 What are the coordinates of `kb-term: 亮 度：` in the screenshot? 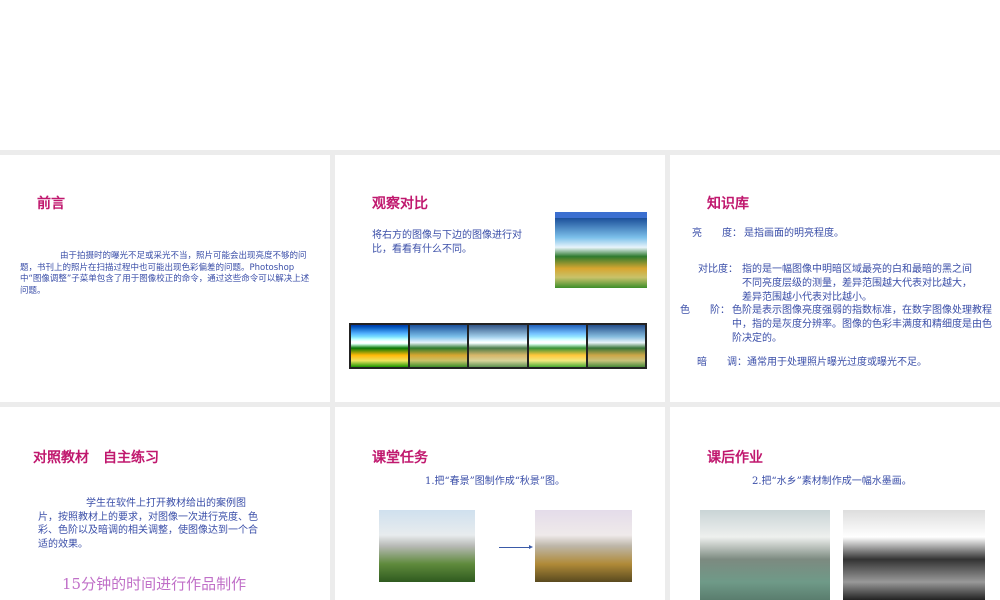 It's located at (717, 233).